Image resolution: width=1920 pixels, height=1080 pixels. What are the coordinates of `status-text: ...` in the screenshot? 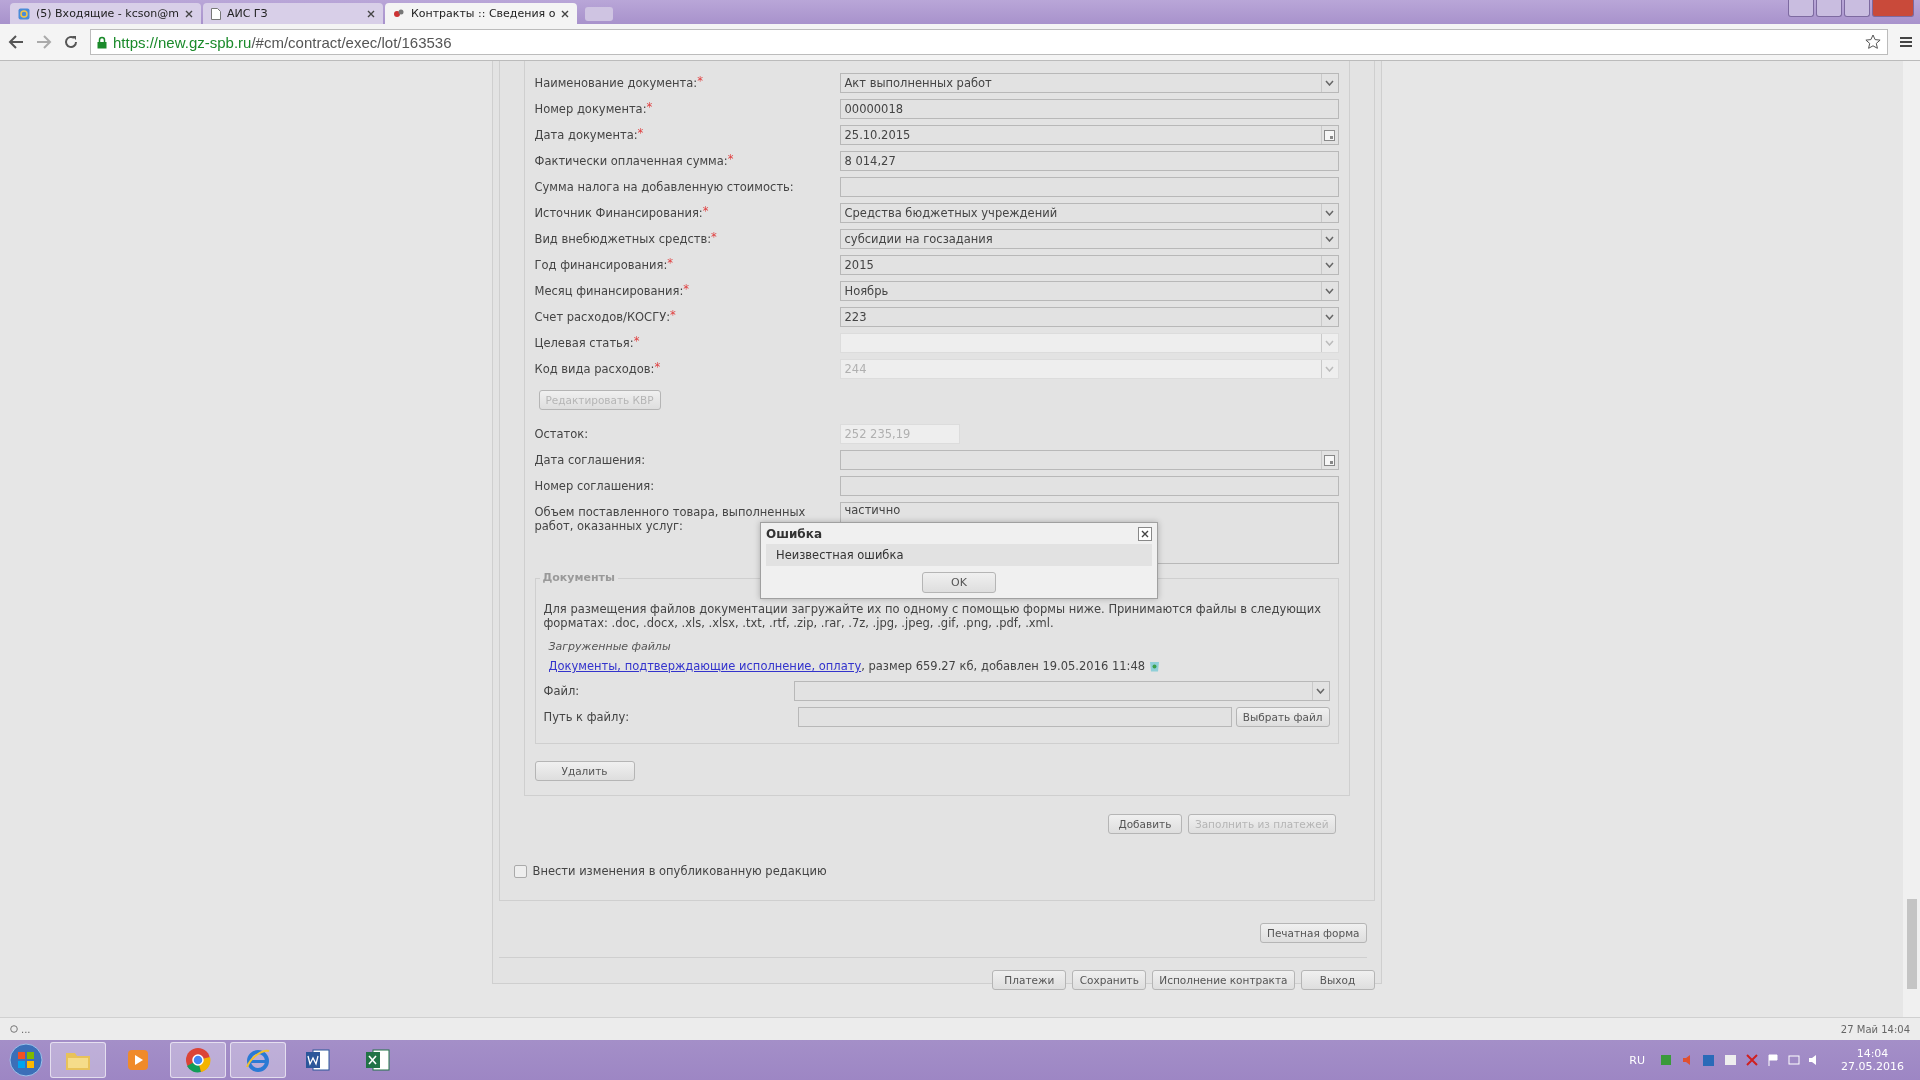 It's located at (26, 1029).